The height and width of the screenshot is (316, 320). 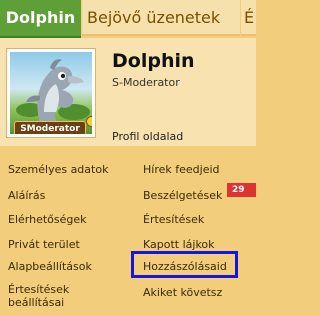 What do you see at coordinates (179, 244) in the screenshot?
I see `menu-item-received-likes: Kapott lájkok` at bounding box center [179, 244].